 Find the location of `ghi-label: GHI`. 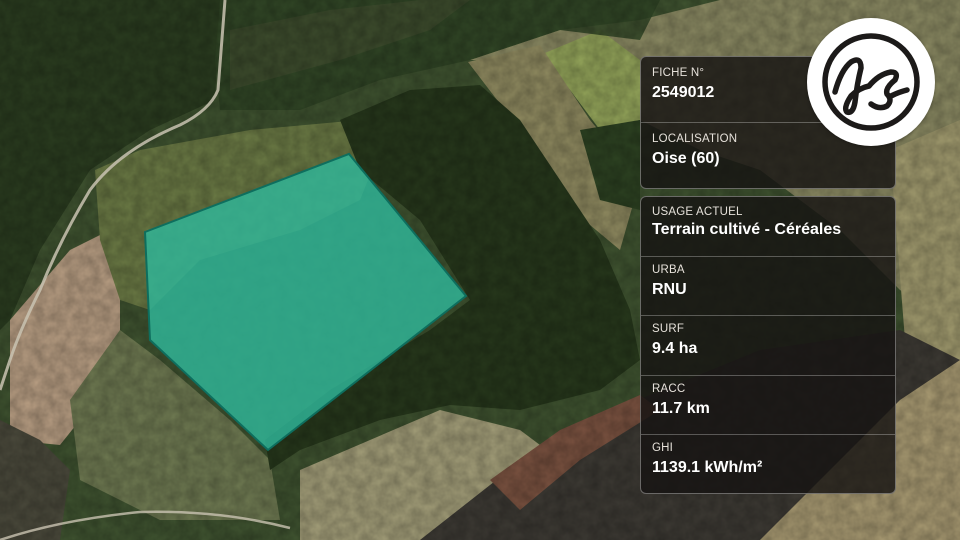

ghi-label: GHI is located at coordinates (663, 448).